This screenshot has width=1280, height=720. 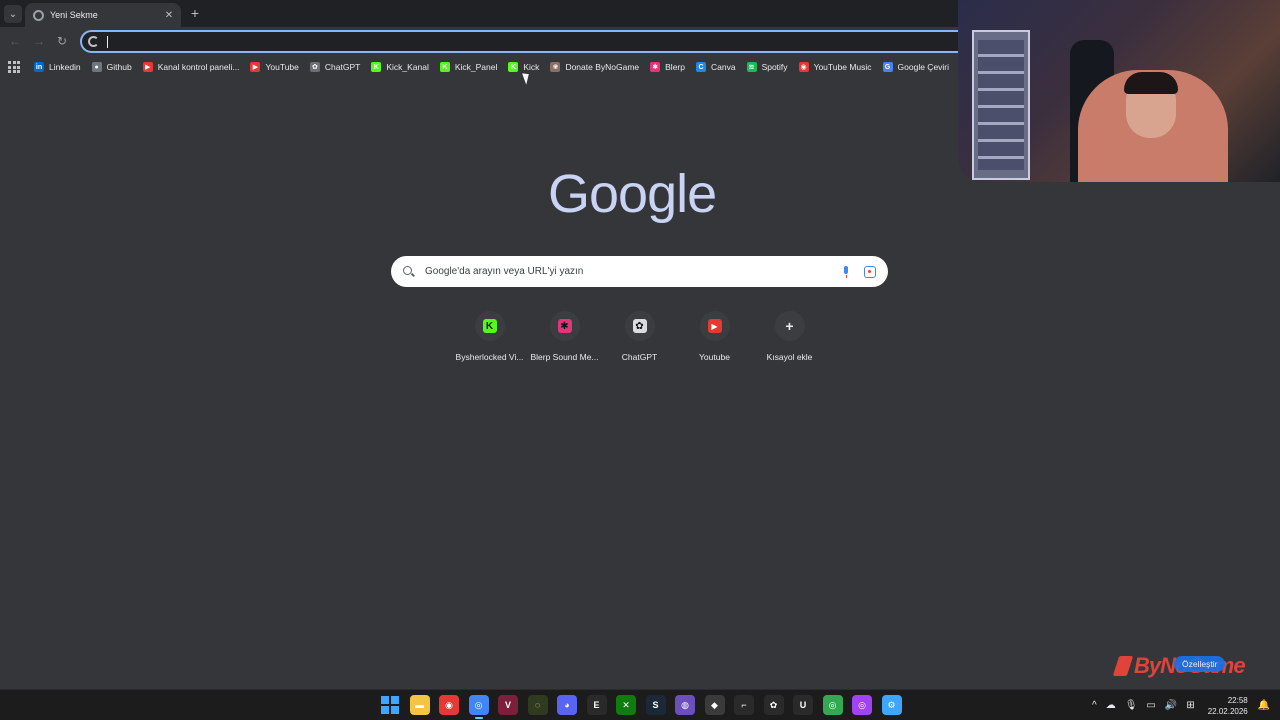 What do you see at coordinates (846, 271) in the screenshot?
I see `microphone-icon` at bounding box center [846, 271].